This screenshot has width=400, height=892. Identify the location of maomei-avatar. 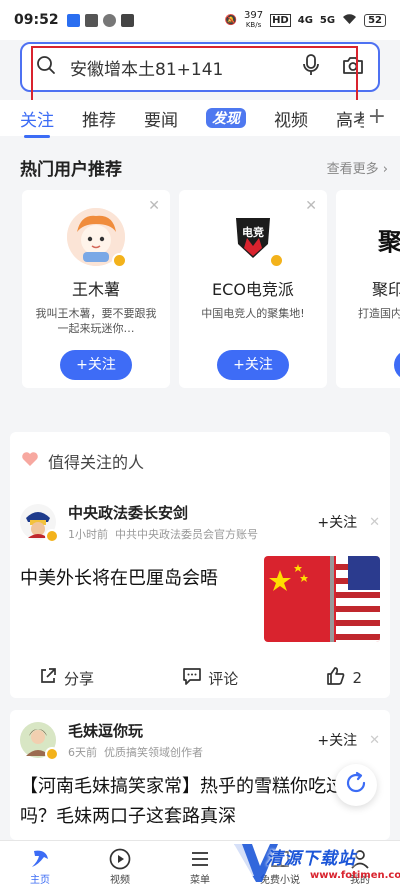
(39, 741).